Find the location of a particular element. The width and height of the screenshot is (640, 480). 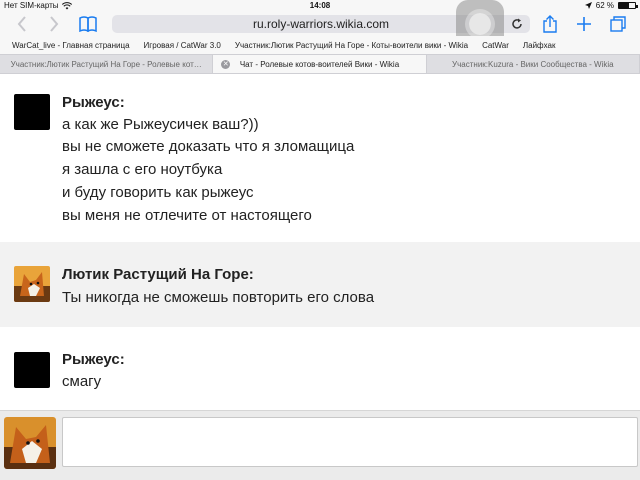

message-author: Лютик Растущий На Горе: is located at coordinates (158, 274).